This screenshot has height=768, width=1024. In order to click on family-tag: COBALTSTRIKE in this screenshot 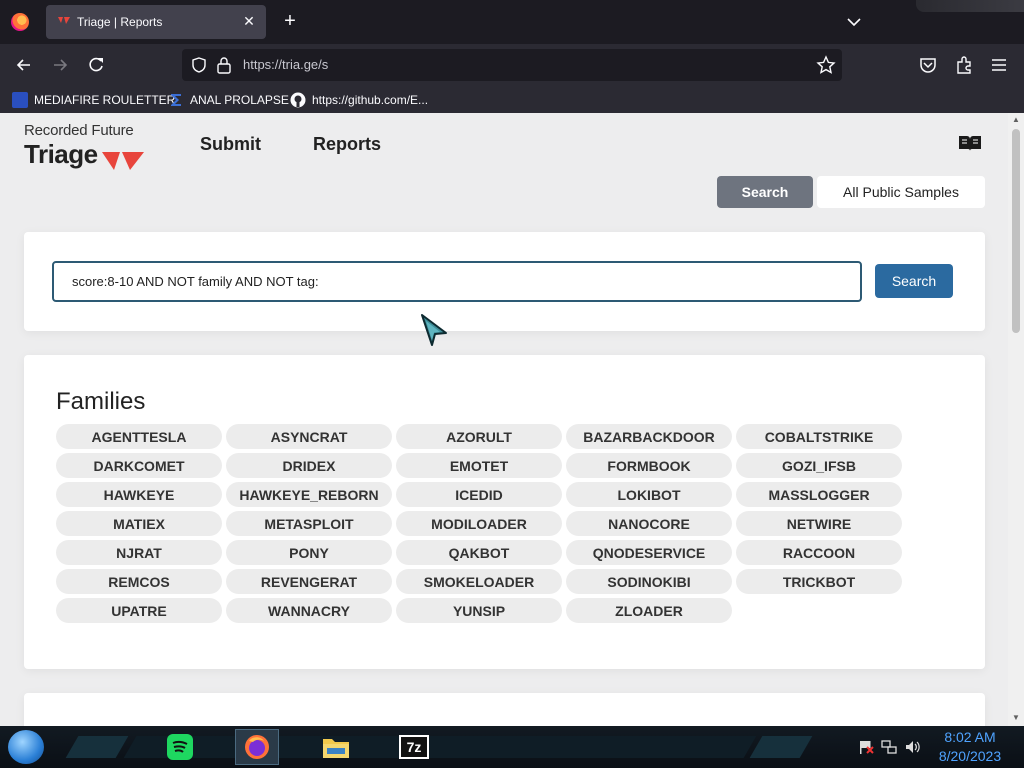, I will do `click(819, 436)`.